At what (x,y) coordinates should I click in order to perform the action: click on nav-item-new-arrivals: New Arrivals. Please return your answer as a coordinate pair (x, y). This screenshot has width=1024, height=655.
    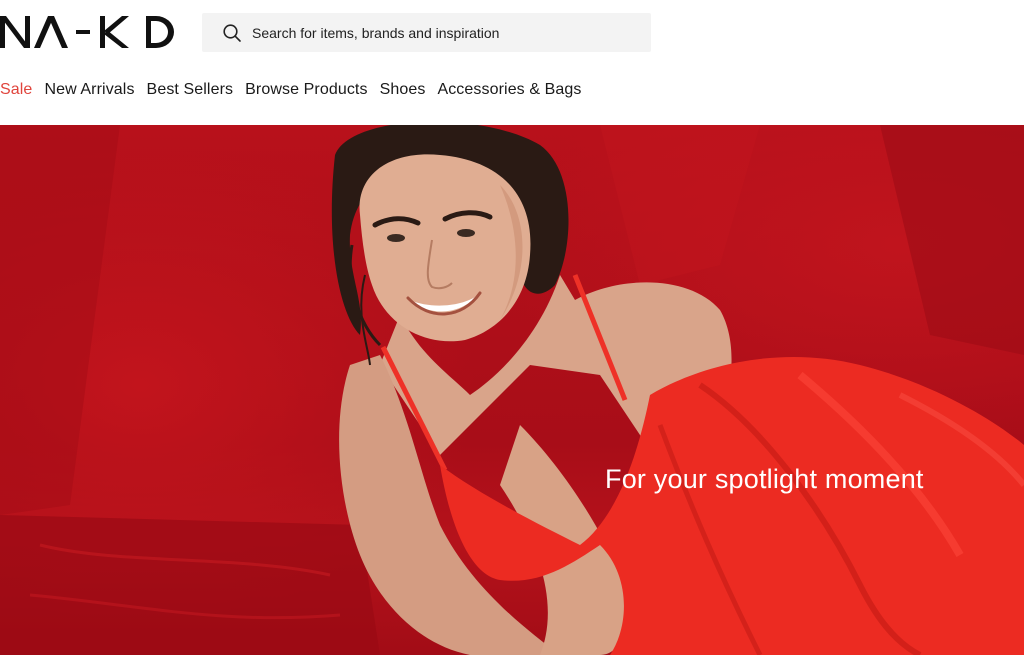
    Looking at the image, I should click on (89, 90).